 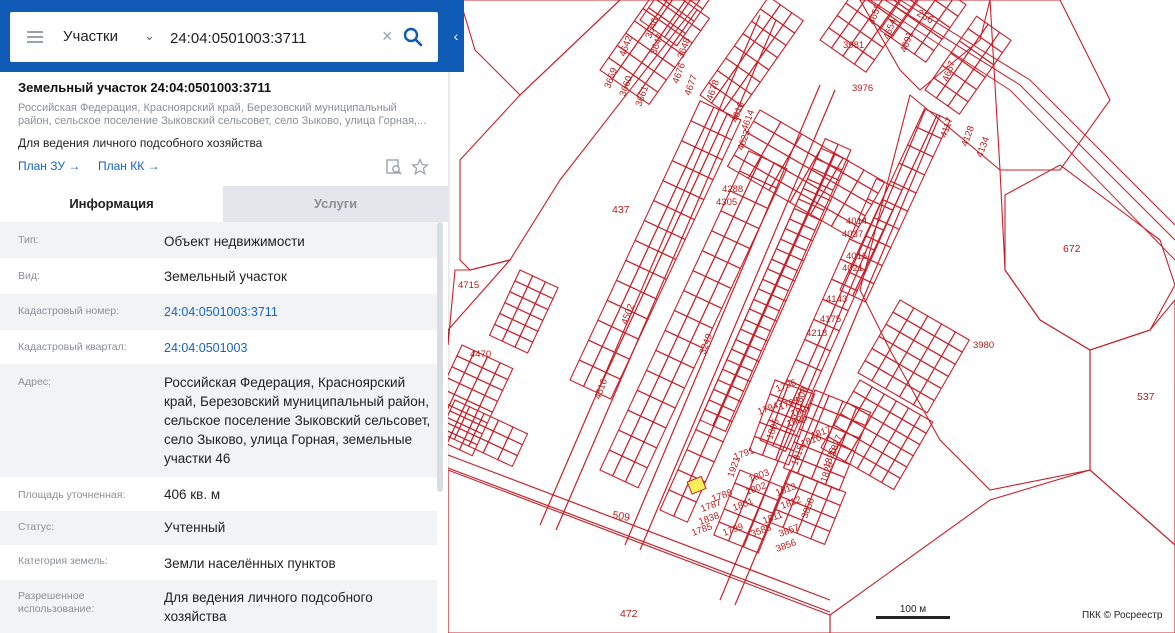 What do you see at coordinates (852, 268) in the screenshot?
I see `parcel-label: 4021` at bounding box center [852, 268].